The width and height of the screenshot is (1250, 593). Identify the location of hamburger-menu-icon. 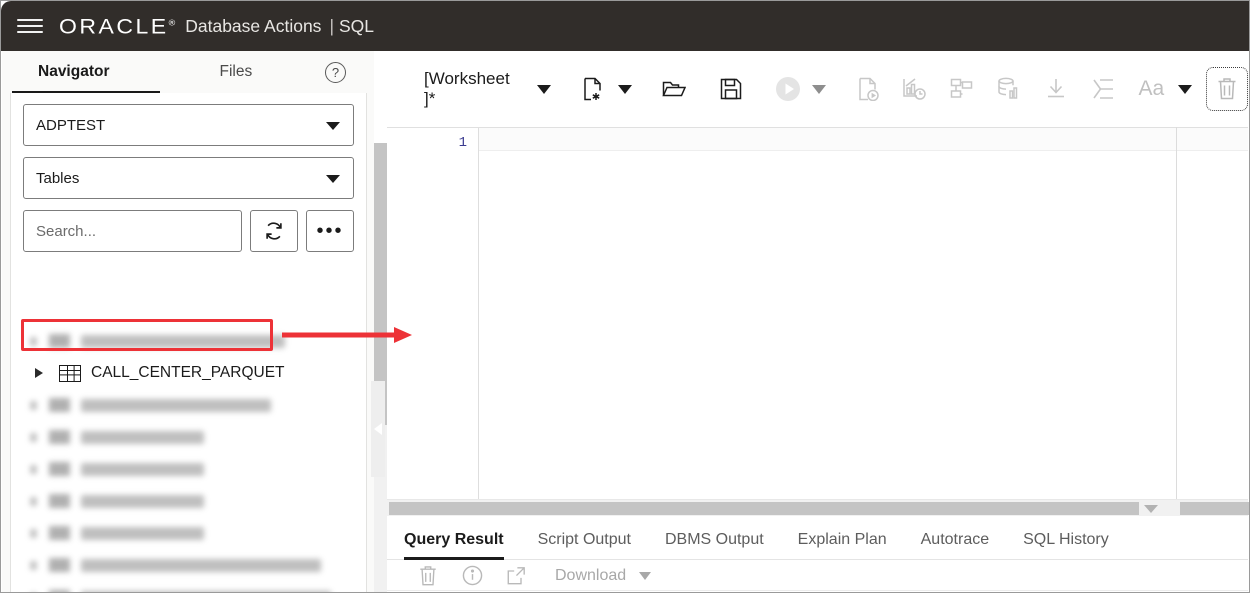
(30, 26).